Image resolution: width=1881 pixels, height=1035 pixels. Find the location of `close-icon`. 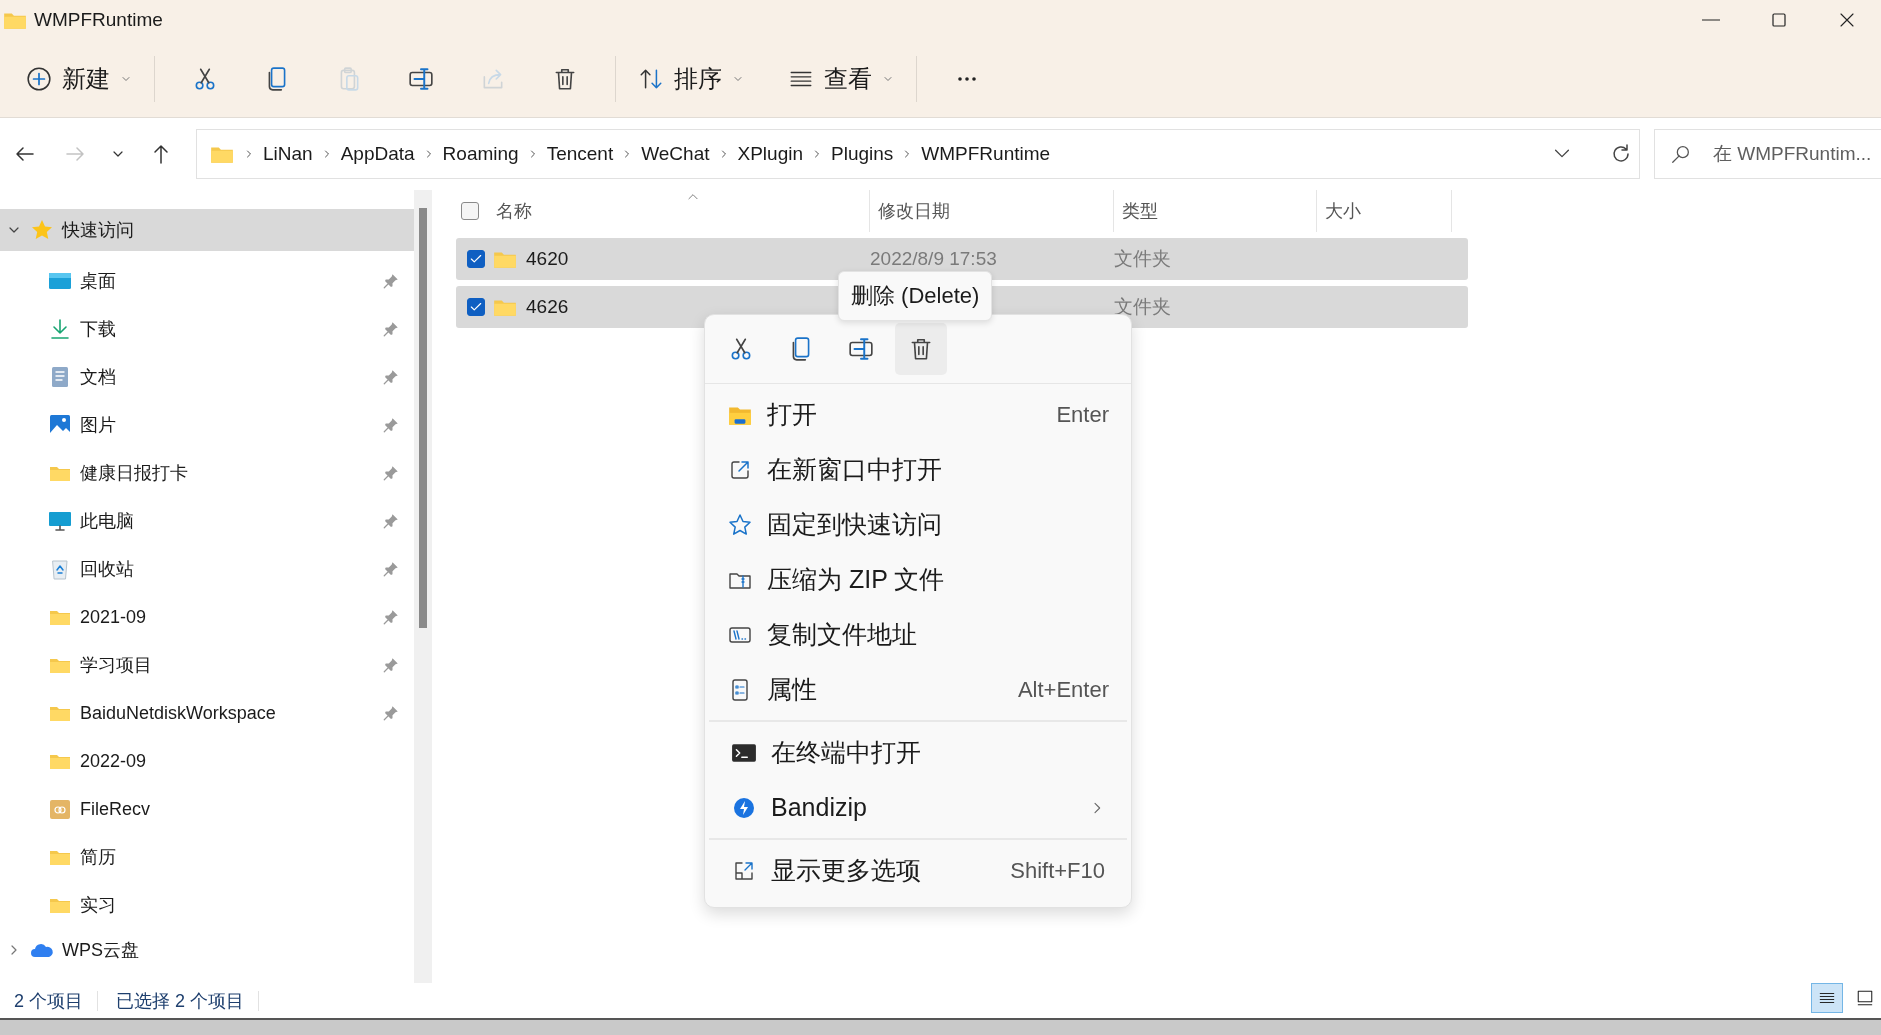

close-icon is located at coordinates (1847, 20).